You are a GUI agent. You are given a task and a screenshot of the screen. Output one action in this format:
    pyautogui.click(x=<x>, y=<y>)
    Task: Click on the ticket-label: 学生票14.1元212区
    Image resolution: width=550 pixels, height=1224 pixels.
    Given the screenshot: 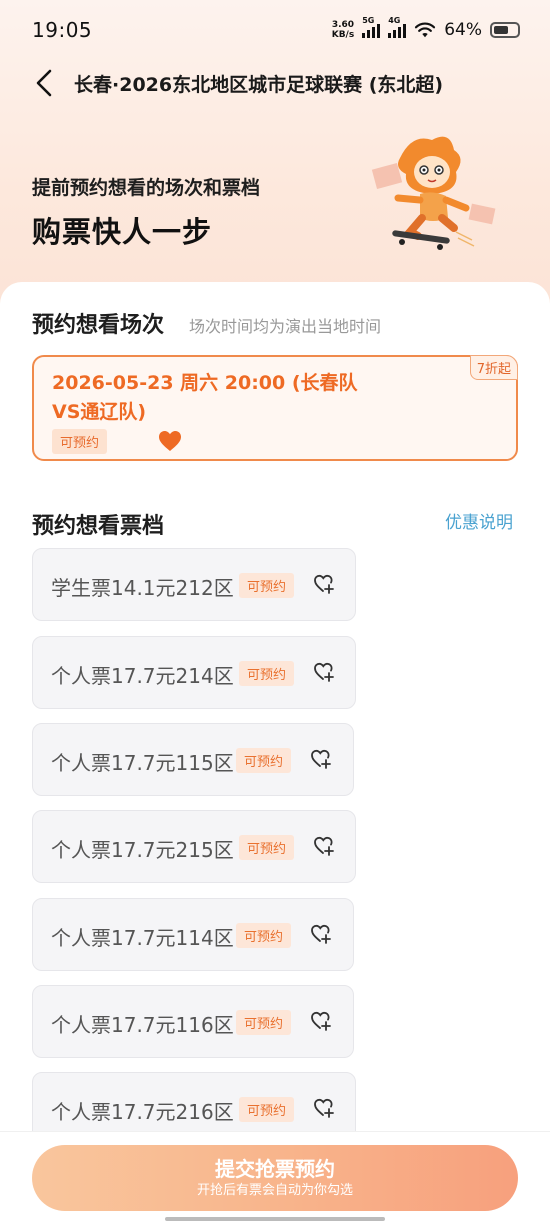 What is the action you would take?
    pyautogui.click(x=142, y=588)
    